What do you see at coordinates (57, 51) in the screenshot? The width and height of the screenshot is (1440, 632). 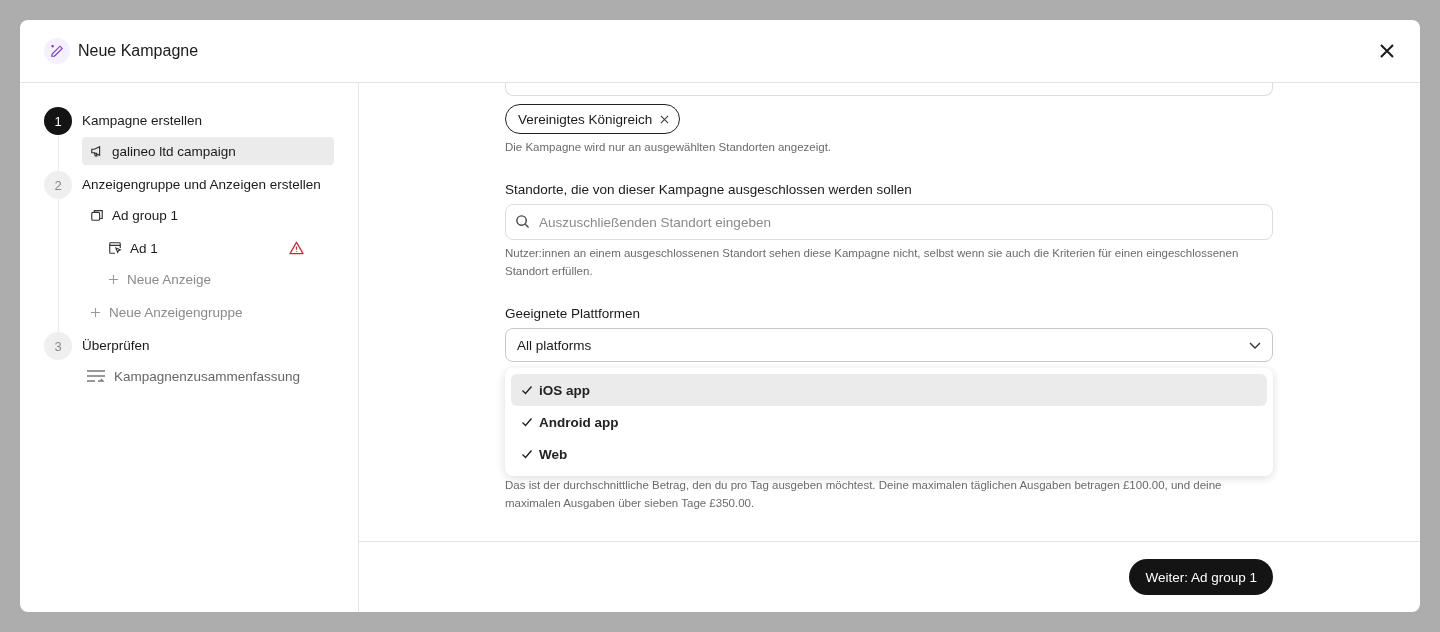 I see `wand-pencil-icon` at bounding box center [57, 51].